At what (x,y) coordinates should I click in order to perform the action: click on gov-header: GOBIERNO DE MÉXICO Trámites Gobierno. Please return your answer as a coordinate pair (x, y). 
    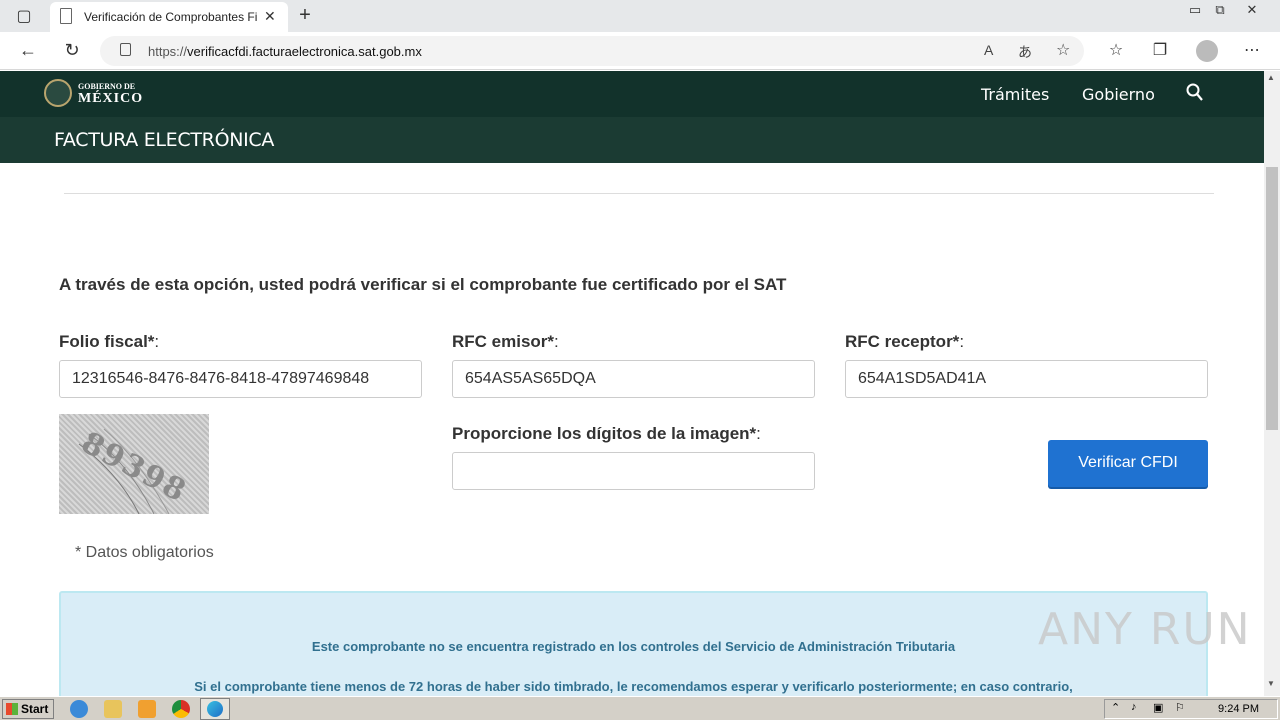
    Looking at the image, I should click on (632, 94).